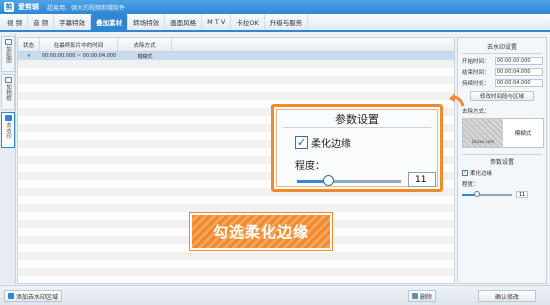 This screenshot has height=305, width=550. Describe the element at coordinates (357, 127) in the screenshot. I see `callout-divider` at that location.